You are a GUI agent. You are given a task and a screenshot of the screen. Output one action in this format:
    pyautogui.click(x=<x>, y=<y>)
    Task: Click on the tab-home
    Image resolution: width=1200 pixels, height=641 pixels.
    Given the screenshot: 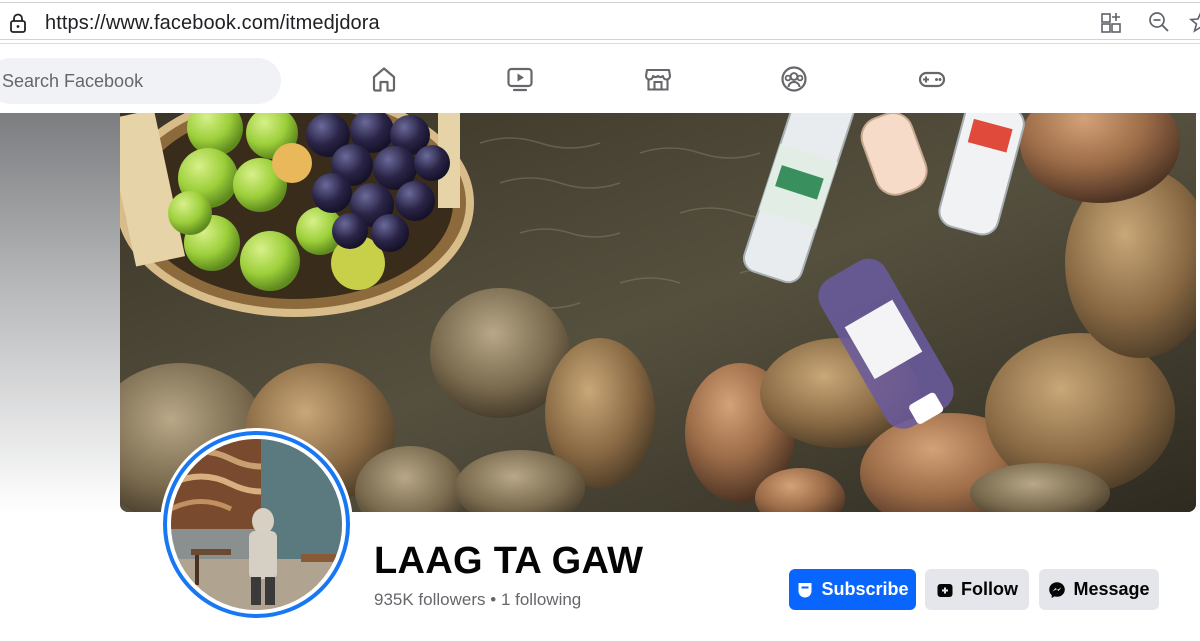 What is the action you would take?
    pyautogui.click(x=384, y=79)
    